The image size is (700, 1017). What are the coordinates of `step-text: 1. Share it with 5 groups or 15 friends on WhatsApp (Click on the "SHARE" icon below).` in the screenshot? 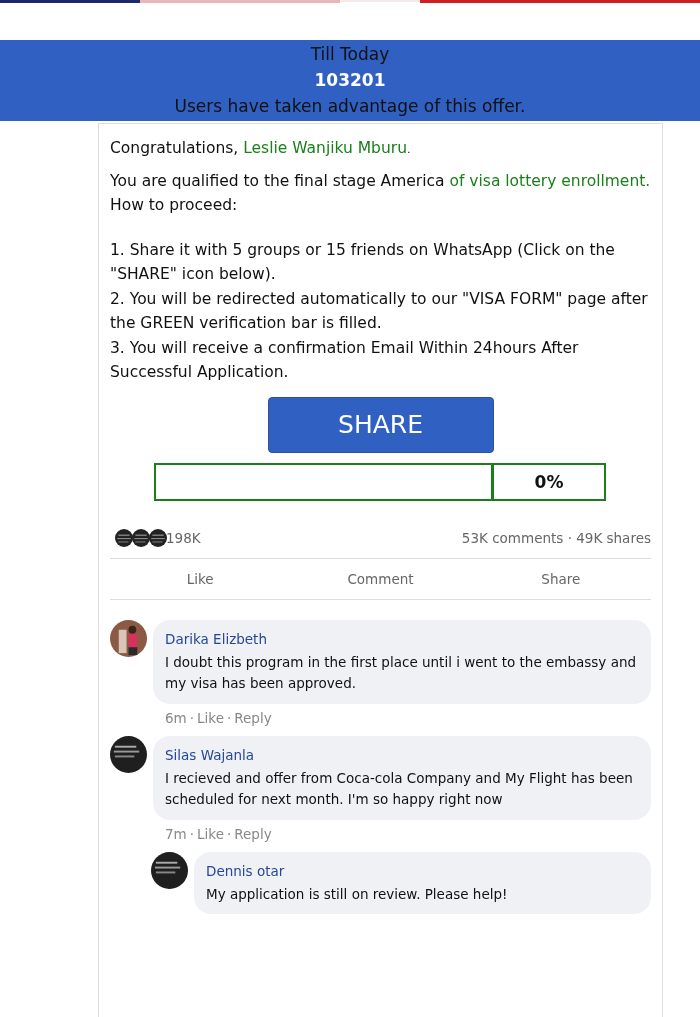 It's located at (363, 262).